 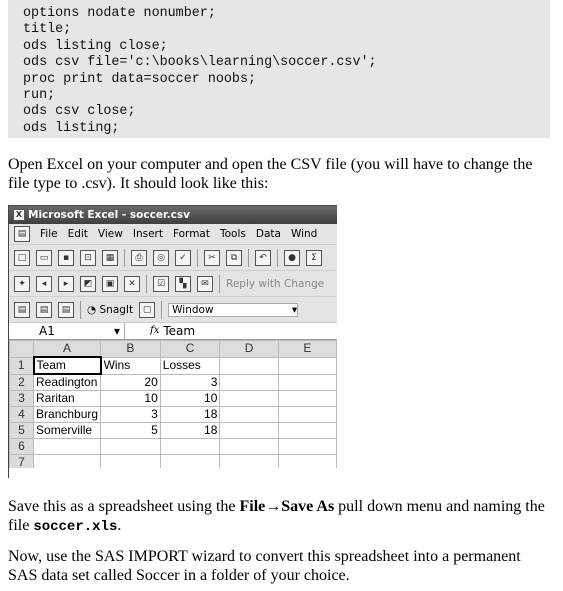 I want to click on column-header-A: A, so click(x=67, y=349).